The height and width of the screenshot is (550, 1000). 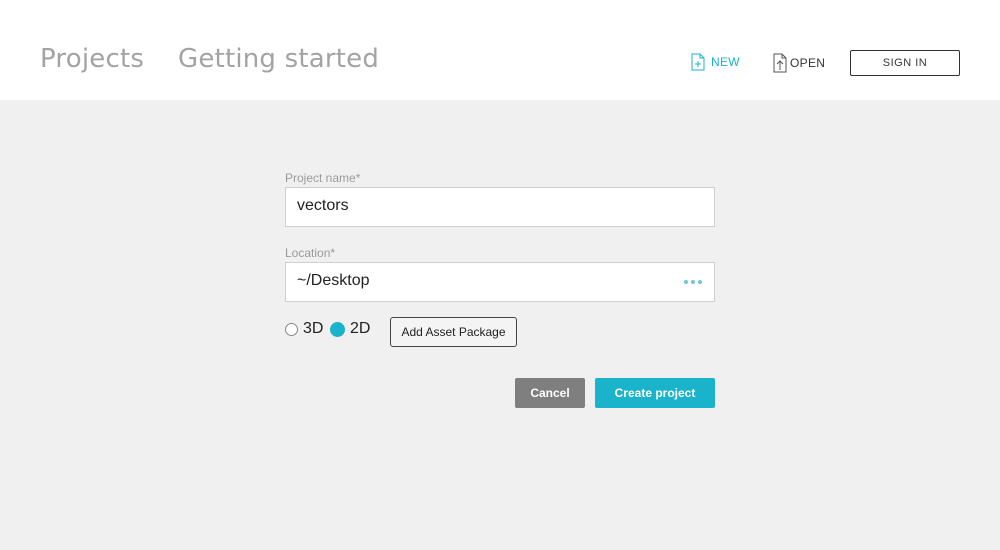 What do you see at coordinates (655, 393) in the screenshot?
I see `create-project-button: Create project` at bounding box center [655, 393].